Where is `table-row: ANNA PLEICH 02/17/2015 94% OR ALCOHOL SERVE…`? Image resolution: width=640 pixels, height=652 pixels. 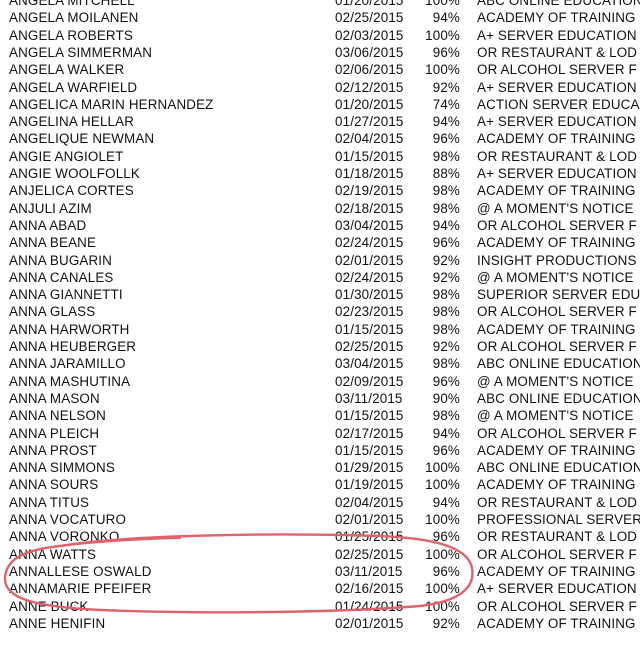 table-row: ANNA PLEICH 02/17/2015 94% OR ALCOHOL SERVE… is located at coordinates (320, 433).